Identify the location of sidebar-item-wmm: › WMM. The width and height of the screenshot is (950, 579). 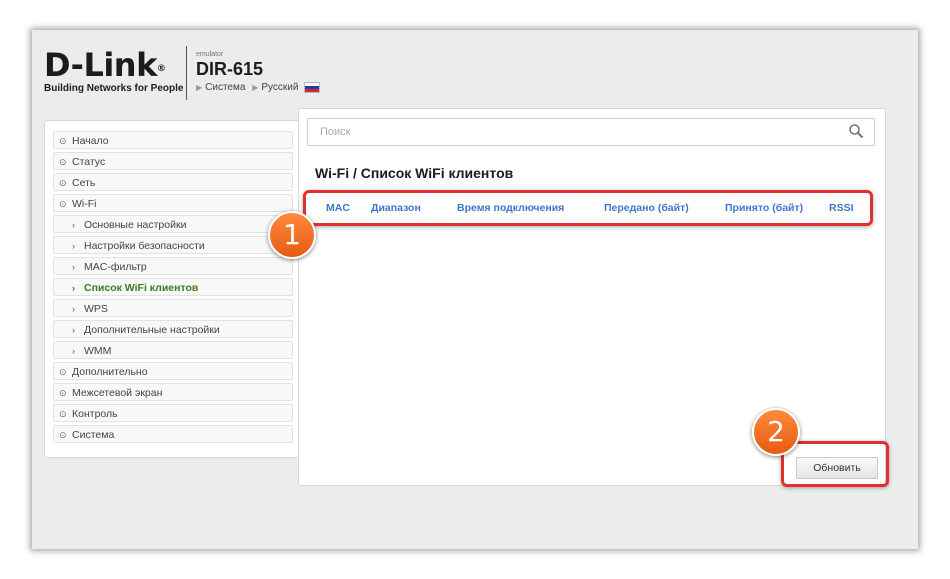
(173, 350).